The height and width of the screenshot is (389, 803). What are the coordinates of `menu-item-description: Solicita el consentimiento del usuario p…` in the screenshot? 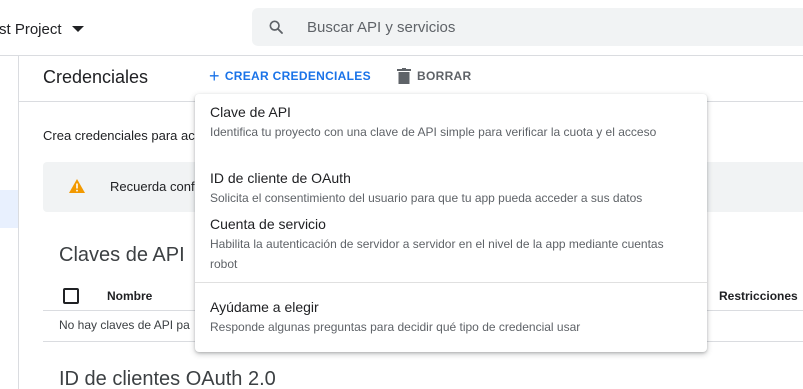 It's located at (426, 198).